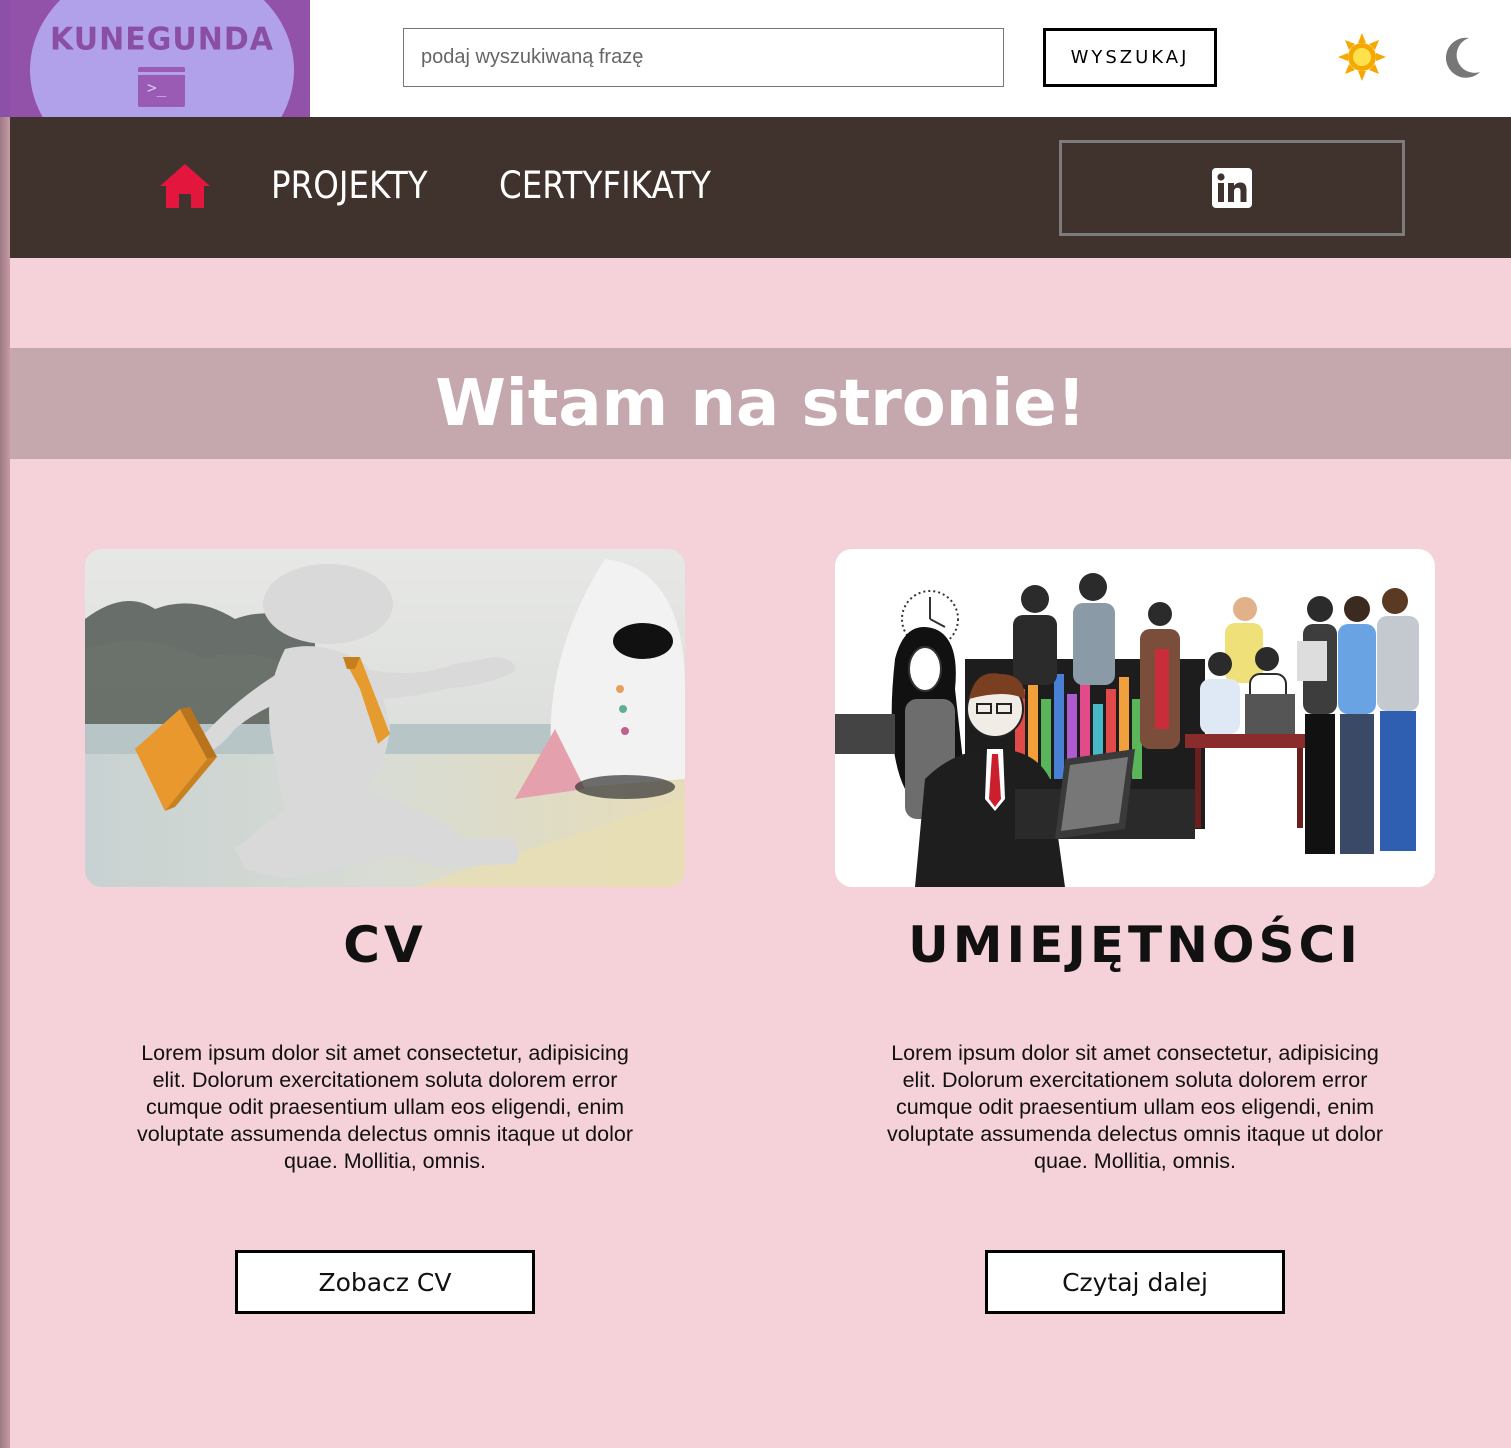 This screenshot has width=1511, height=1448. I want to click on terminal-icon: >_, so click(161, 87).